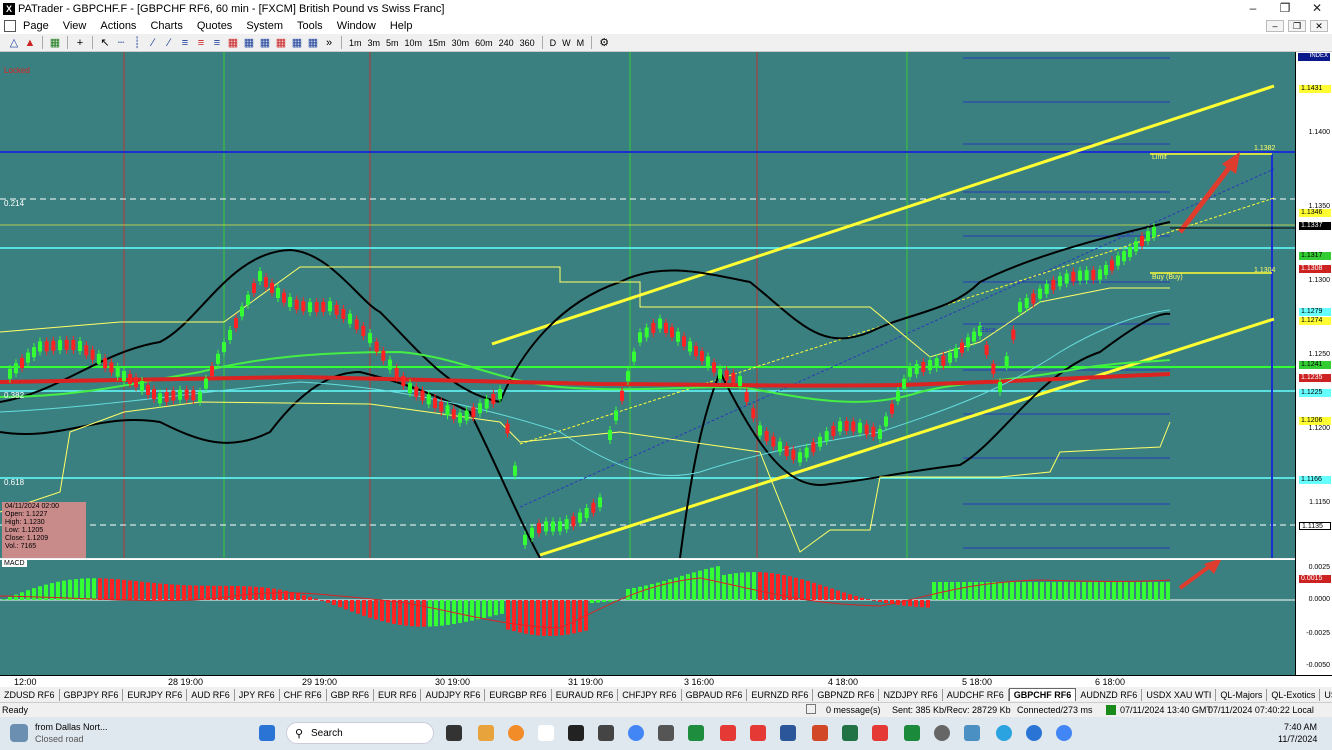 This screenshot has height=750, width=1332. What do you see at coordinates (392, 43) in the screenshot?
I see `tf-5m: 5m` at bounding box center [392, 43].